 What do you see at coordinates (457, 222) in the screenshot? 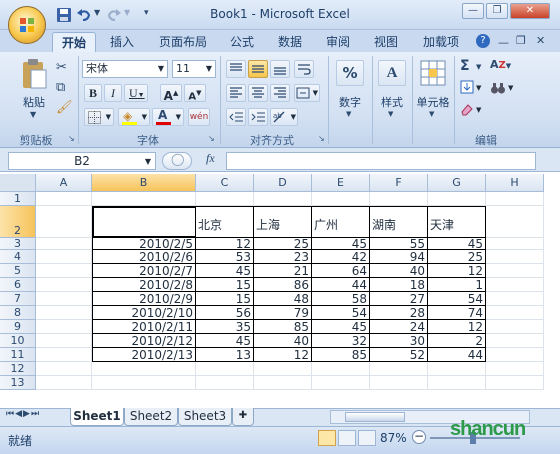
I see `header-cell: 天津` at bounding box center [457, 222].